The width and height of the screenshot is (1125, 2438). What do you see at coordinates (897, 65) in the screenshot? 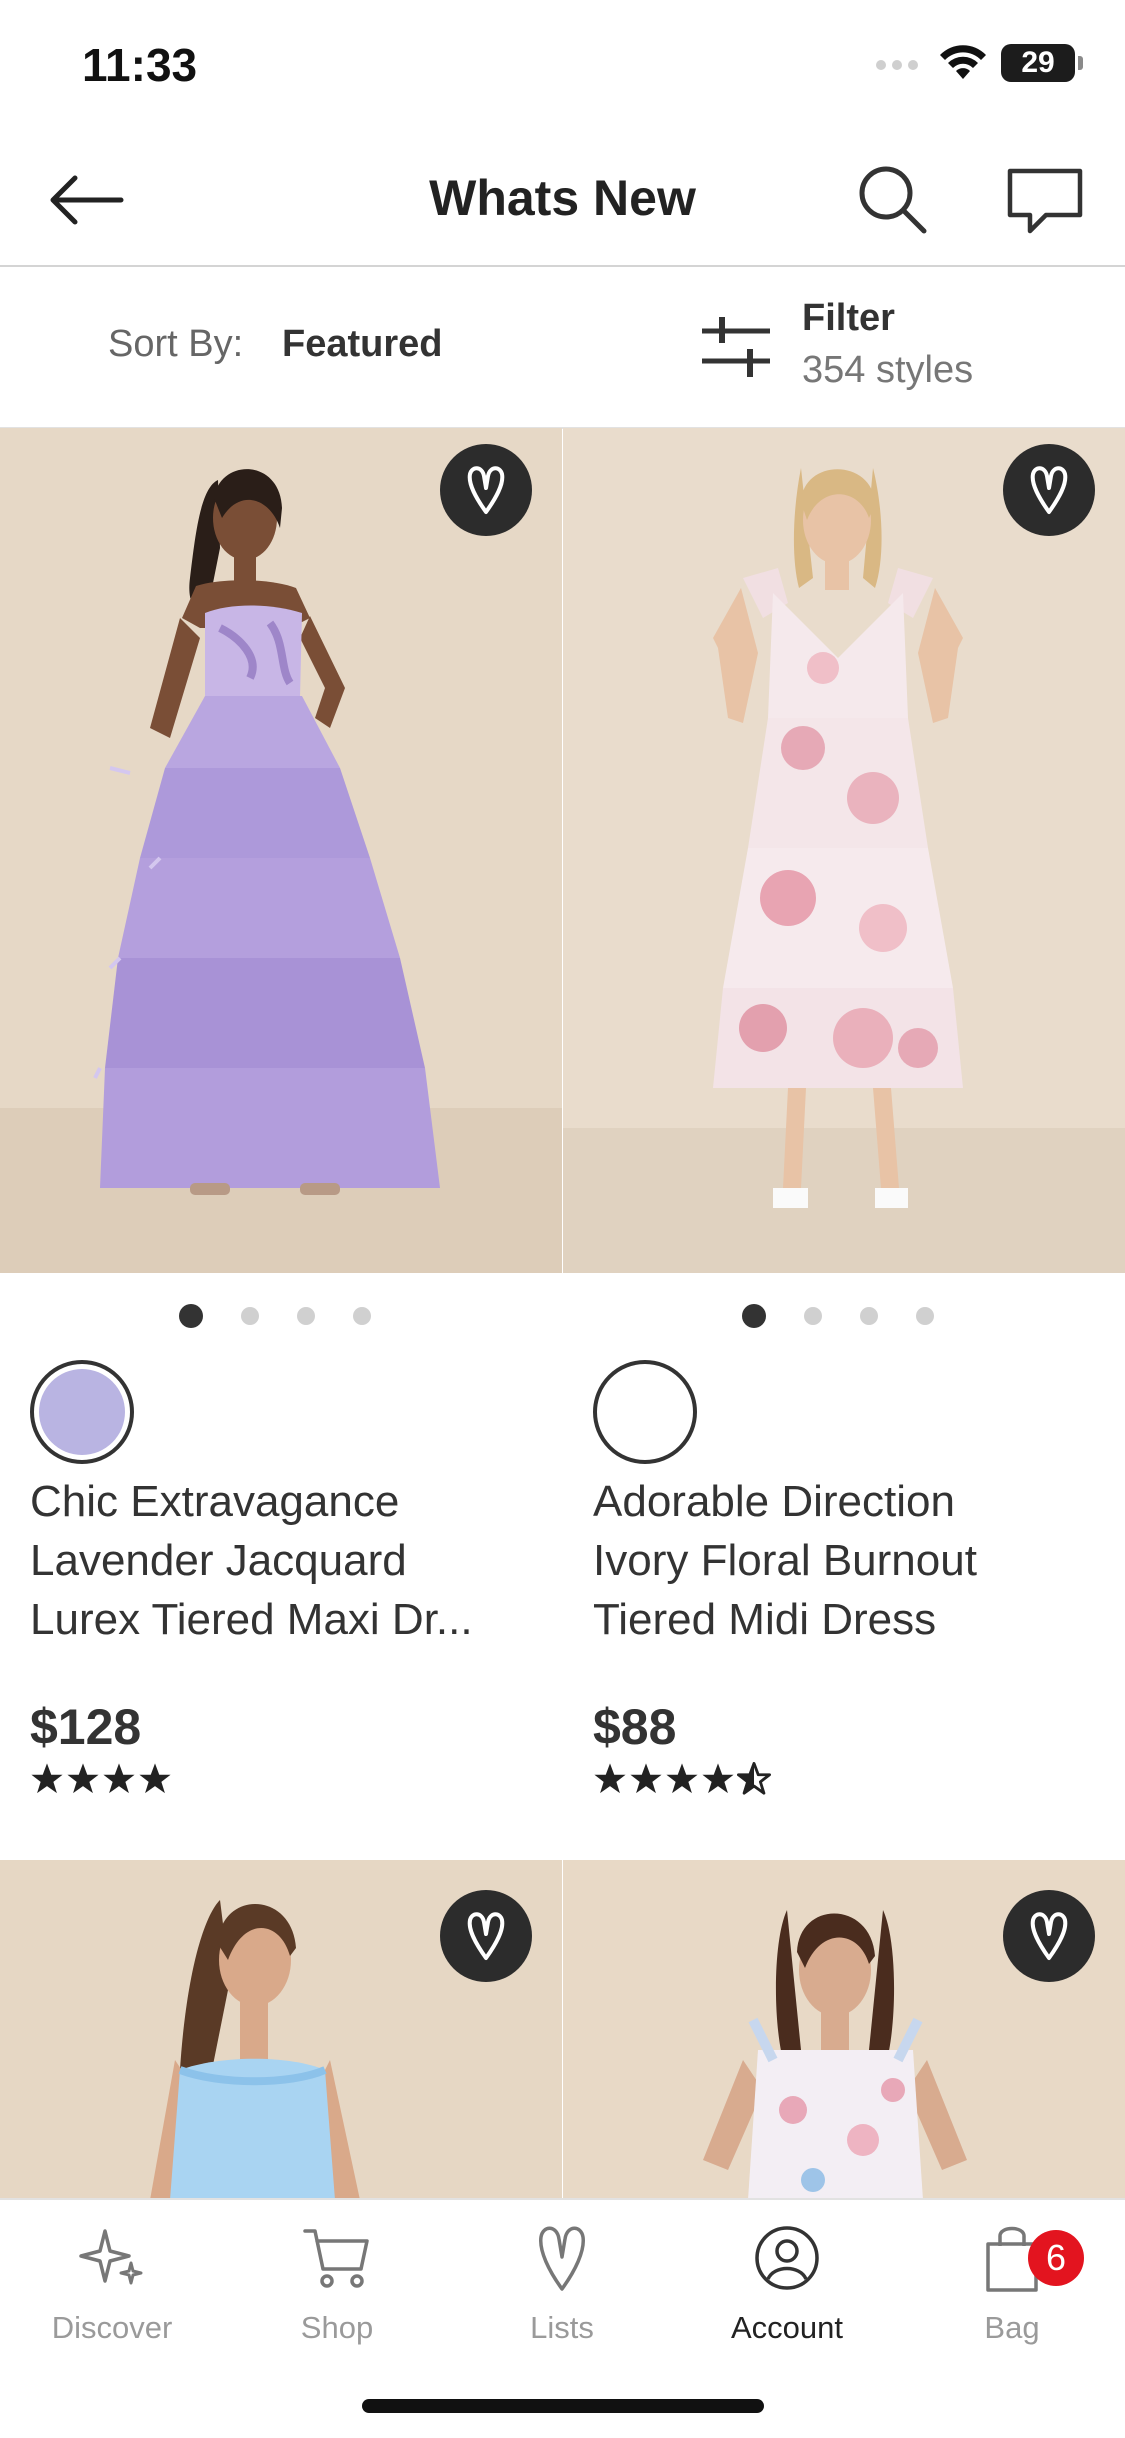
I see `signal-icon` at bounding box center [897, 65].